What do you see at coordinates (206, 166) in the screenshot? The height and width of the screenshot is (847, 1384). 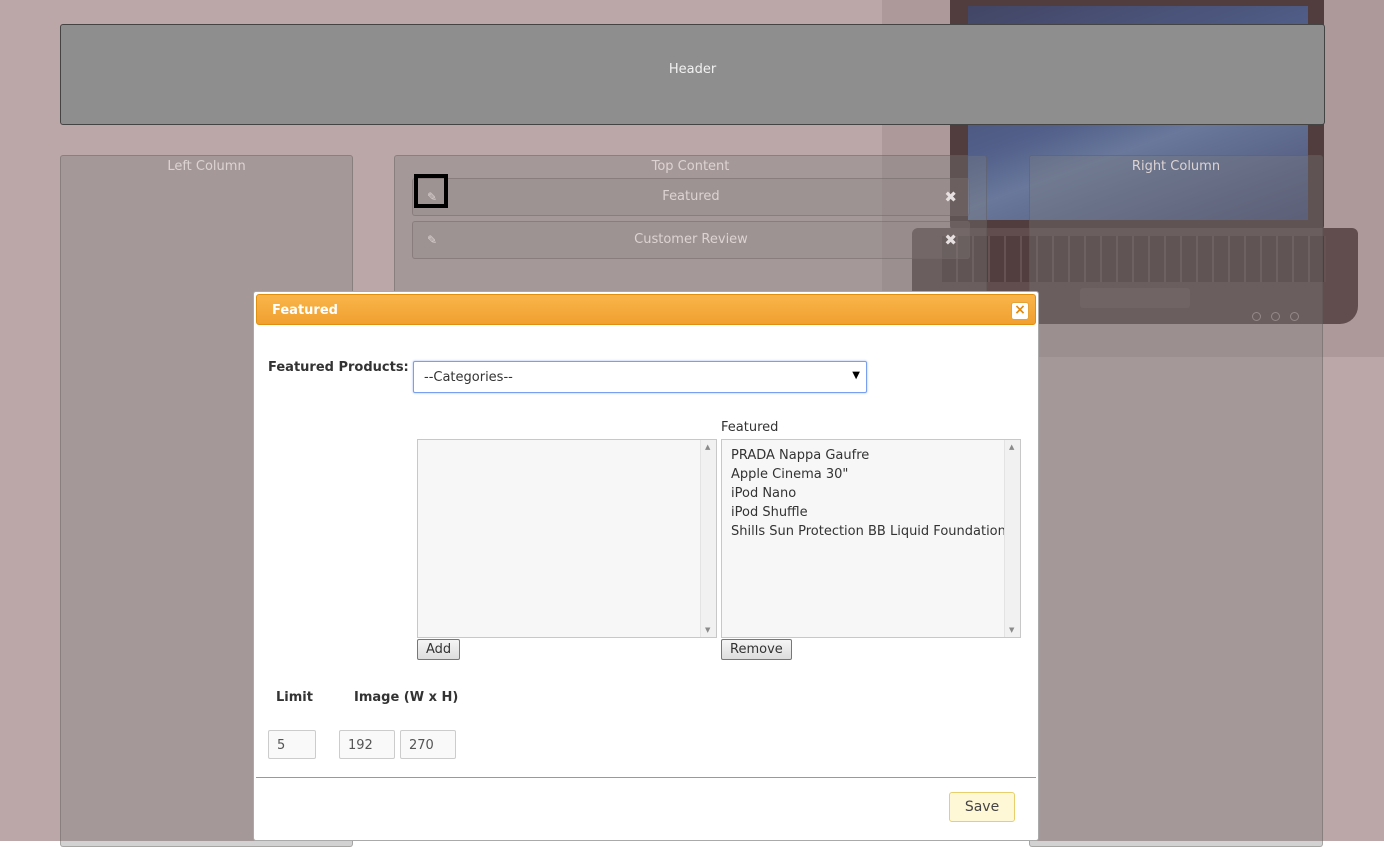 I see `left-column-label: Left Column` at bounding box center [206, 166].